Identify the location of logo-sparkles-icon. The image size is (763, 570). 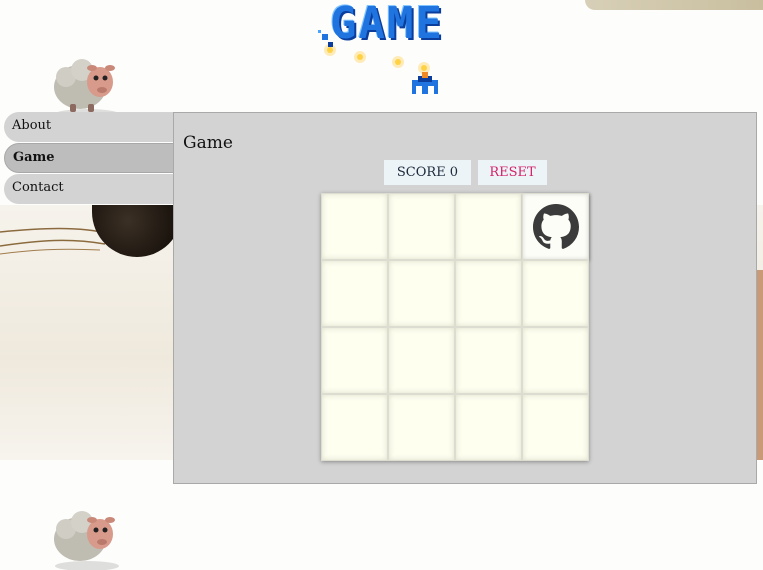
(378, 62).